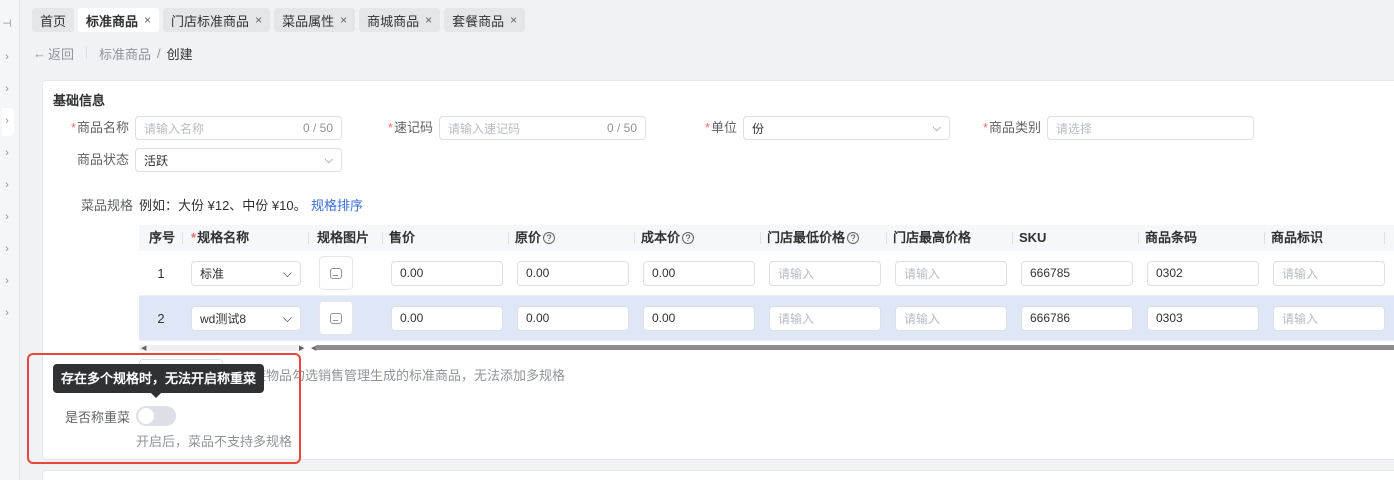 The width and height of the screenshot is (1394, 480). Describe the element at coordinates (107, 205) in the screenshot. I see `spec-label: 菜品规格` at that location.